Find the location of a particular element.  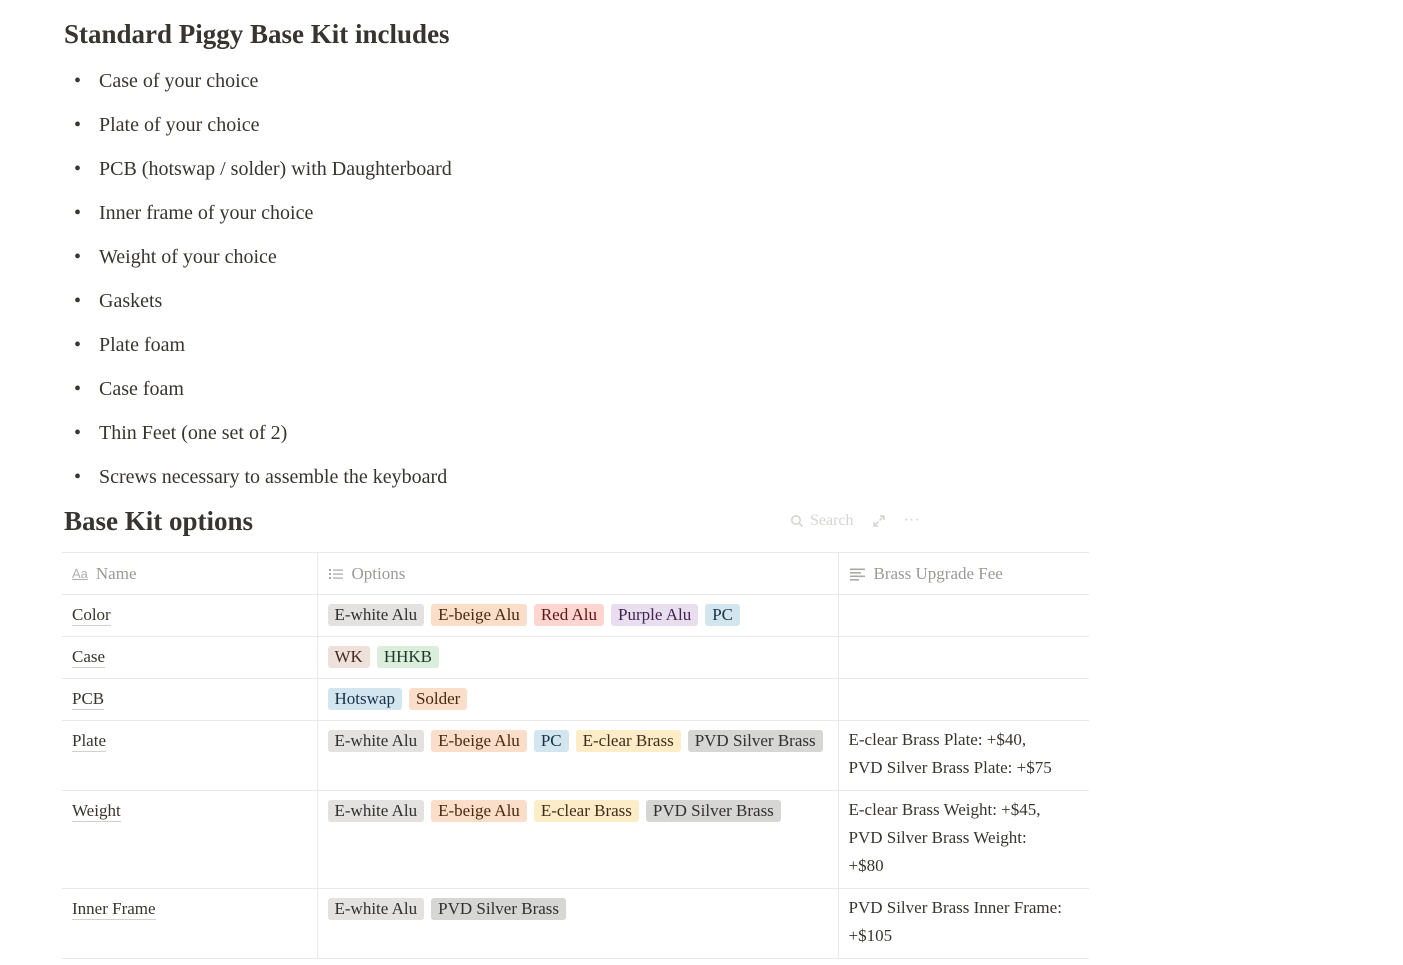

option-tag: Solder is located at coordinates (438, 699).